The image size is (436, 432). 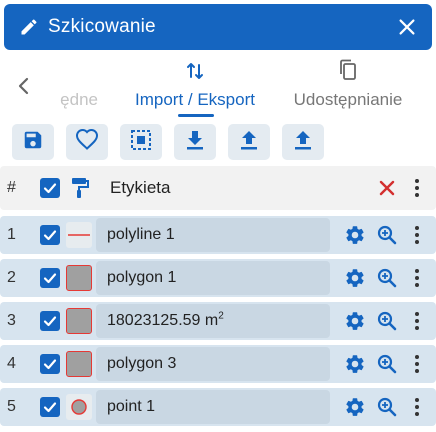 What do you see at coordinates (79, 235) in the screenshot?
I see `polyline-symbol-icon` at bounding box center [79, 235].